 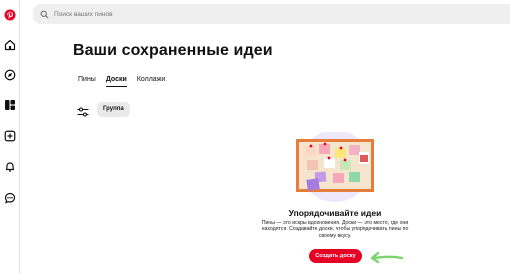 I want to click on content-tabs: Пины Доски Коллажи, so click(x=126, y=81).